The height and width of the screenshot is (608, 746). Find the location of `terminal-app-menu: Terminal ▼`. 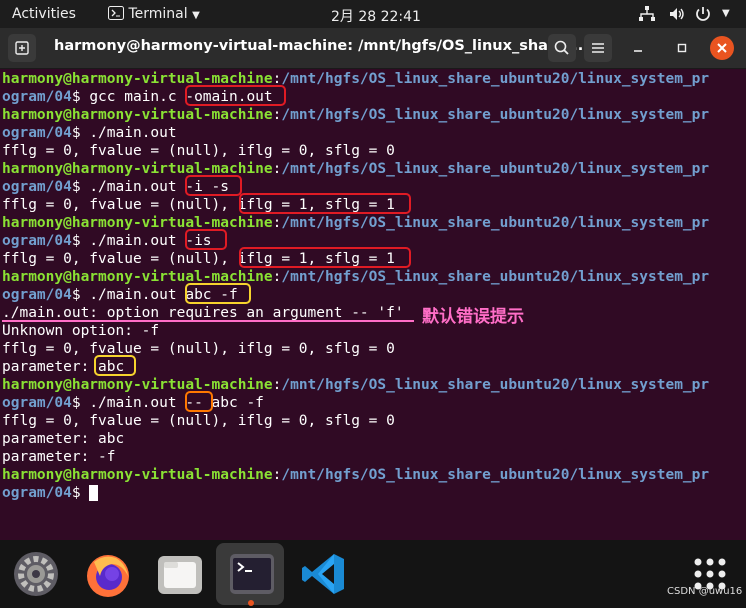

terminal-app-menu: Terminal ▼ is located at coordinates (154, 14).